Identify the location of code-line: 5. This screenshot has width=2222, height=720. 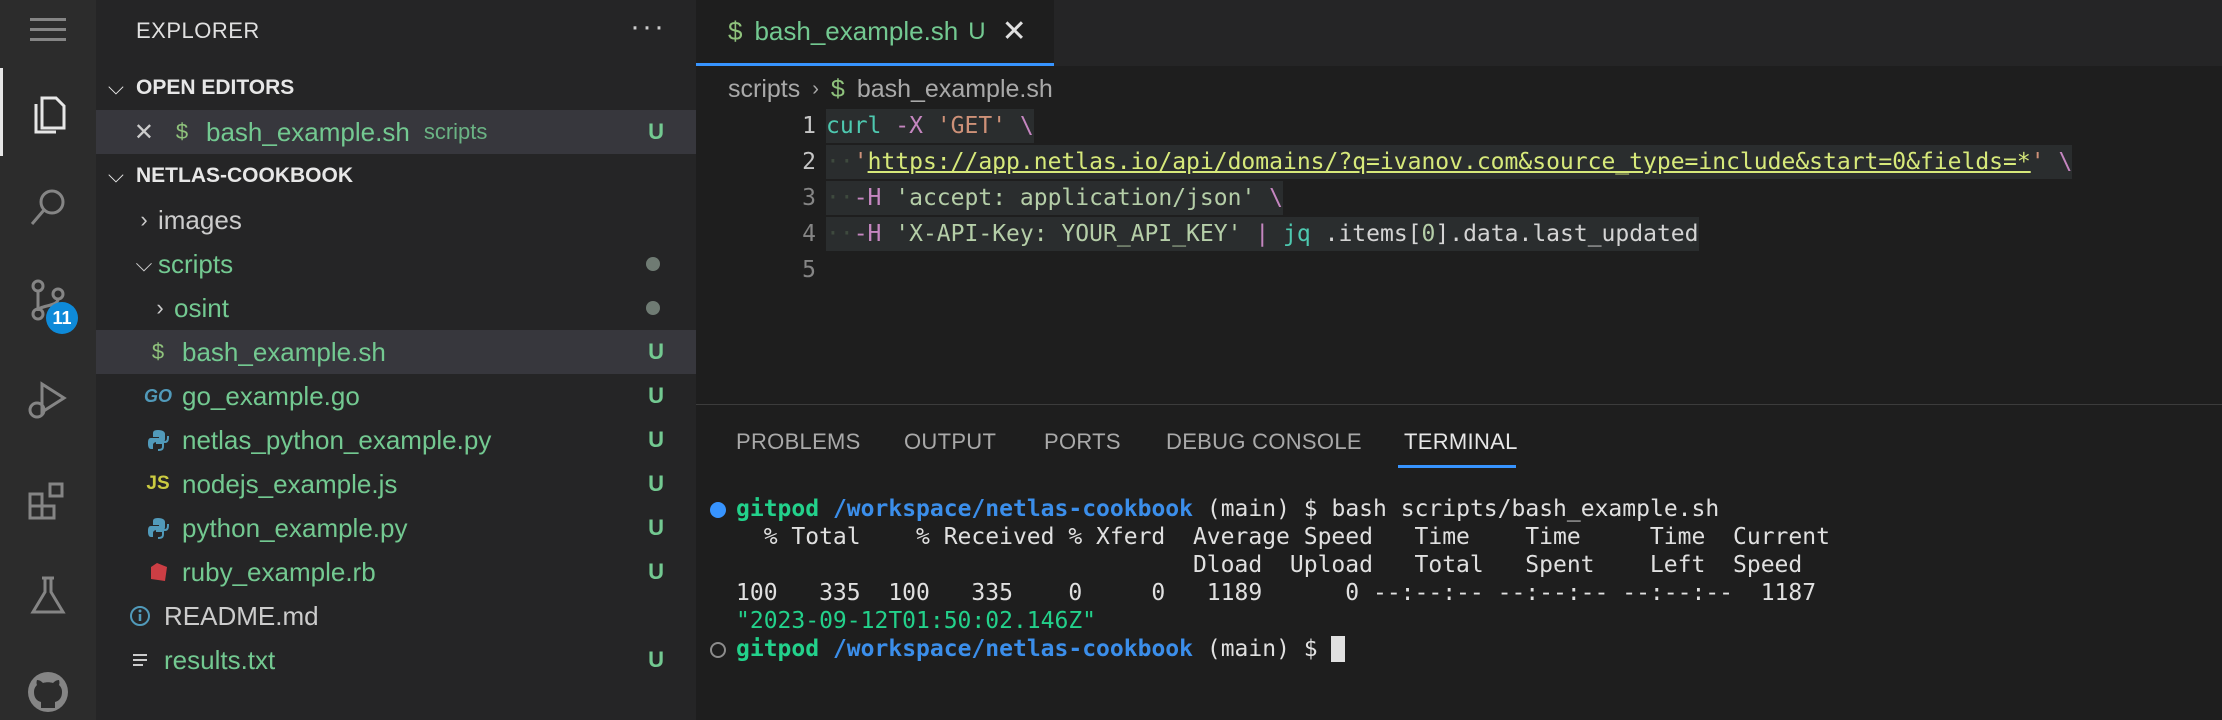
(756, 270).